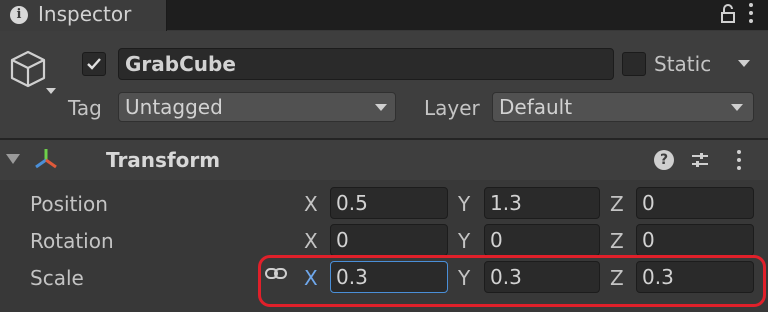 The height and width of the screenshot is (312, 768). Describe the element at coordinates (311, 204) in the screenshot. I see `position-x-label: X` at that location.